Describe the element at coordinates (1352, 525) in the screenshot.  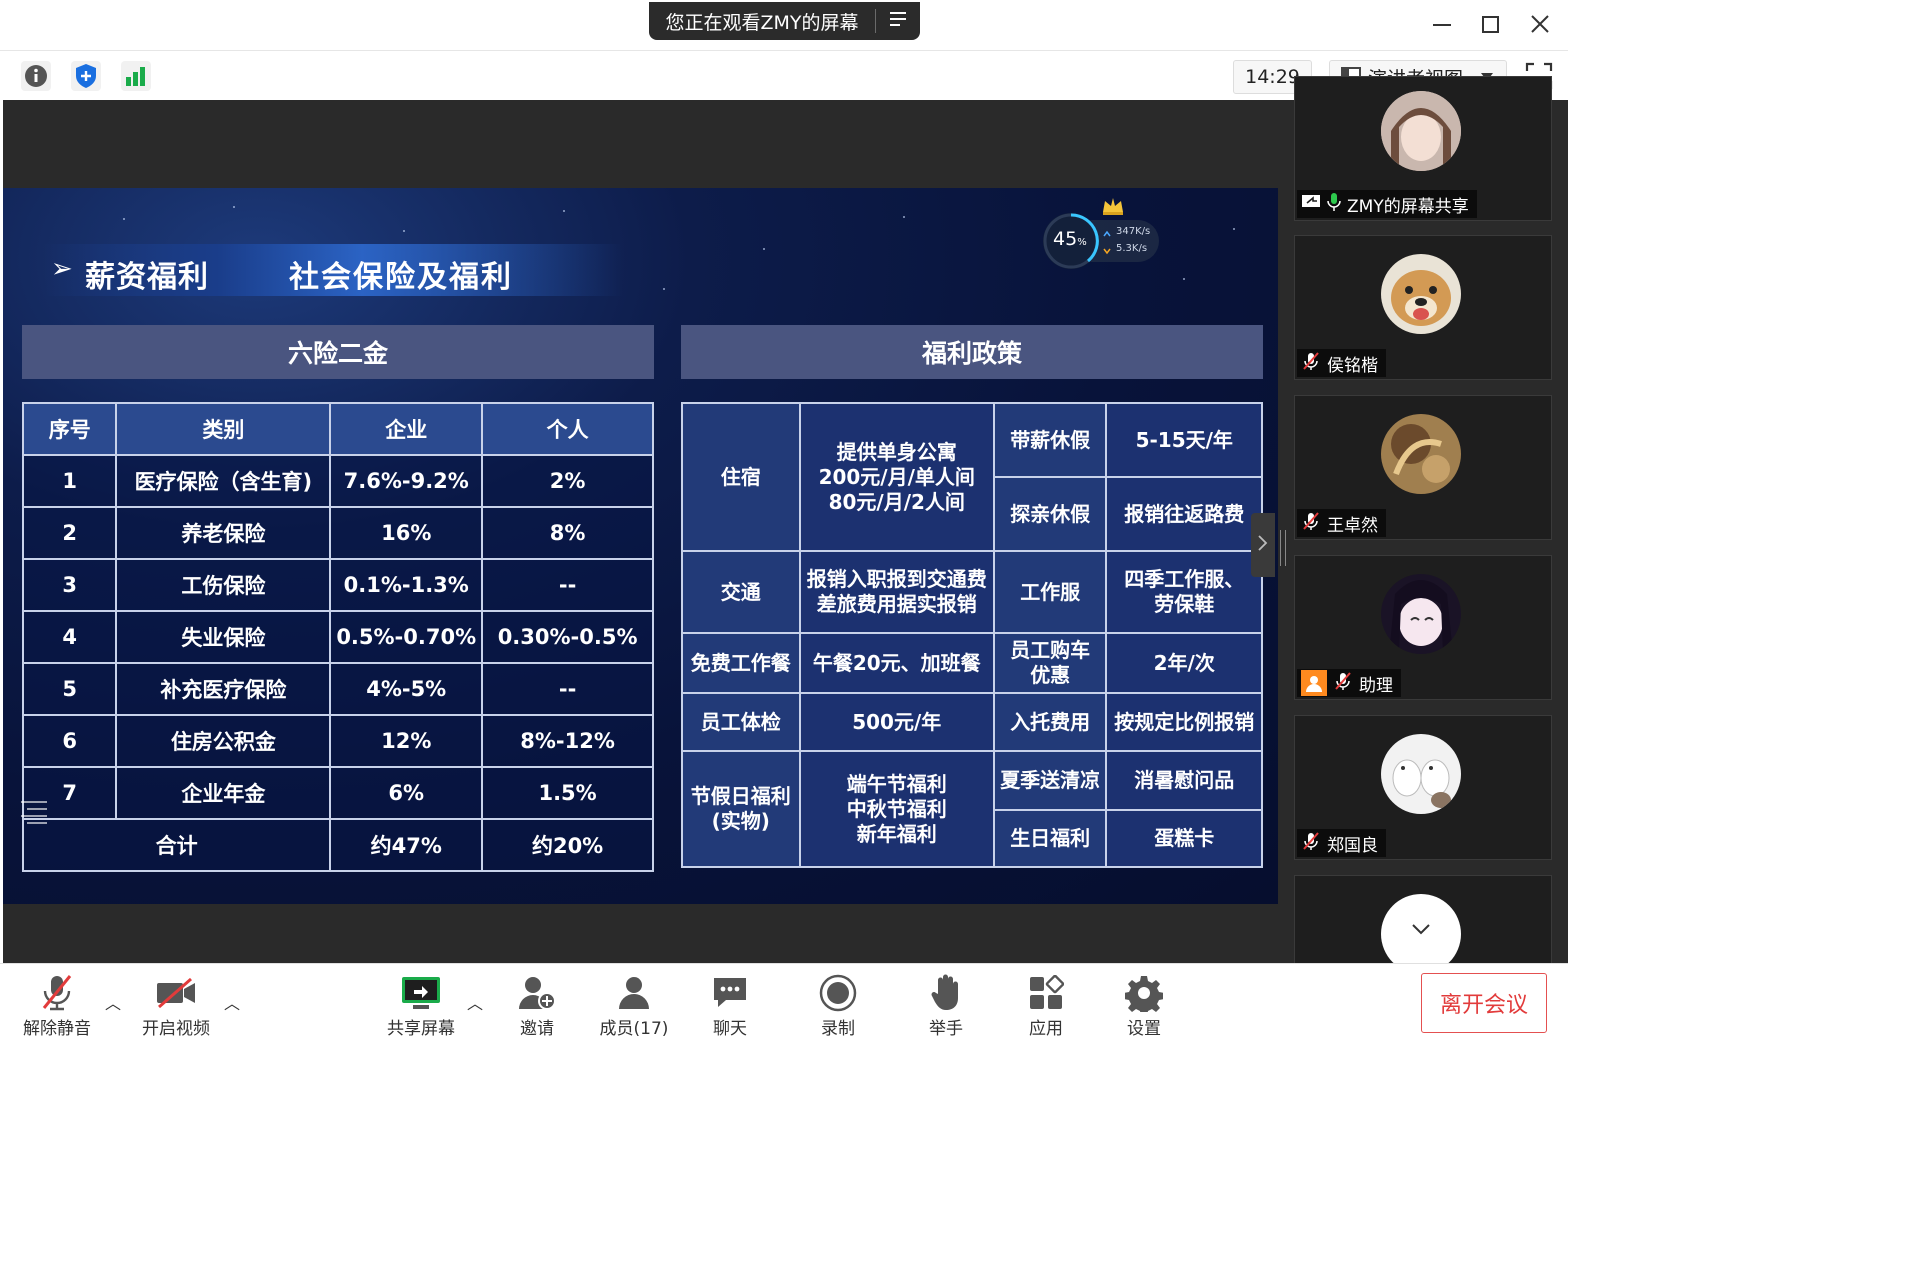
I see `participant-name: 王卓然` at that location.